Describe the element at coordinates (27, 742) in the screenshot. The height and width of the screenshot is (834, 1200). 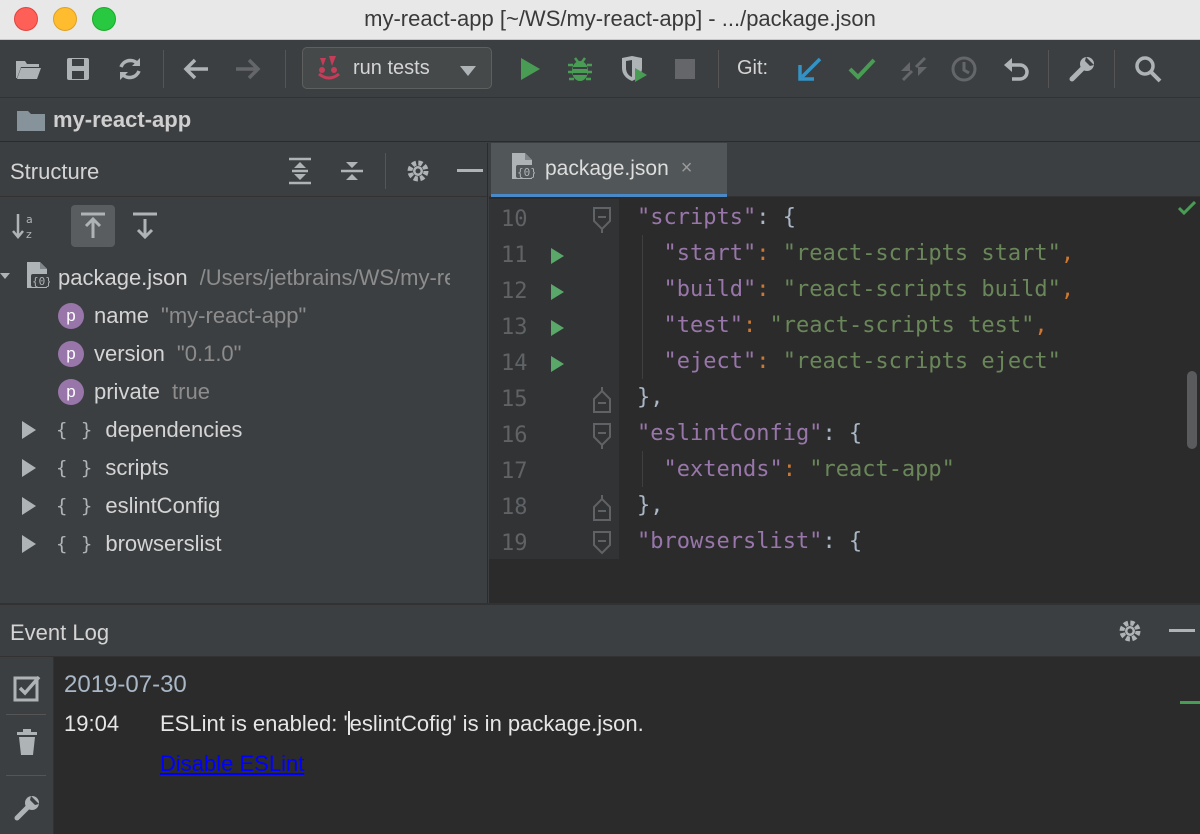
I see `trash-icon` at that location.